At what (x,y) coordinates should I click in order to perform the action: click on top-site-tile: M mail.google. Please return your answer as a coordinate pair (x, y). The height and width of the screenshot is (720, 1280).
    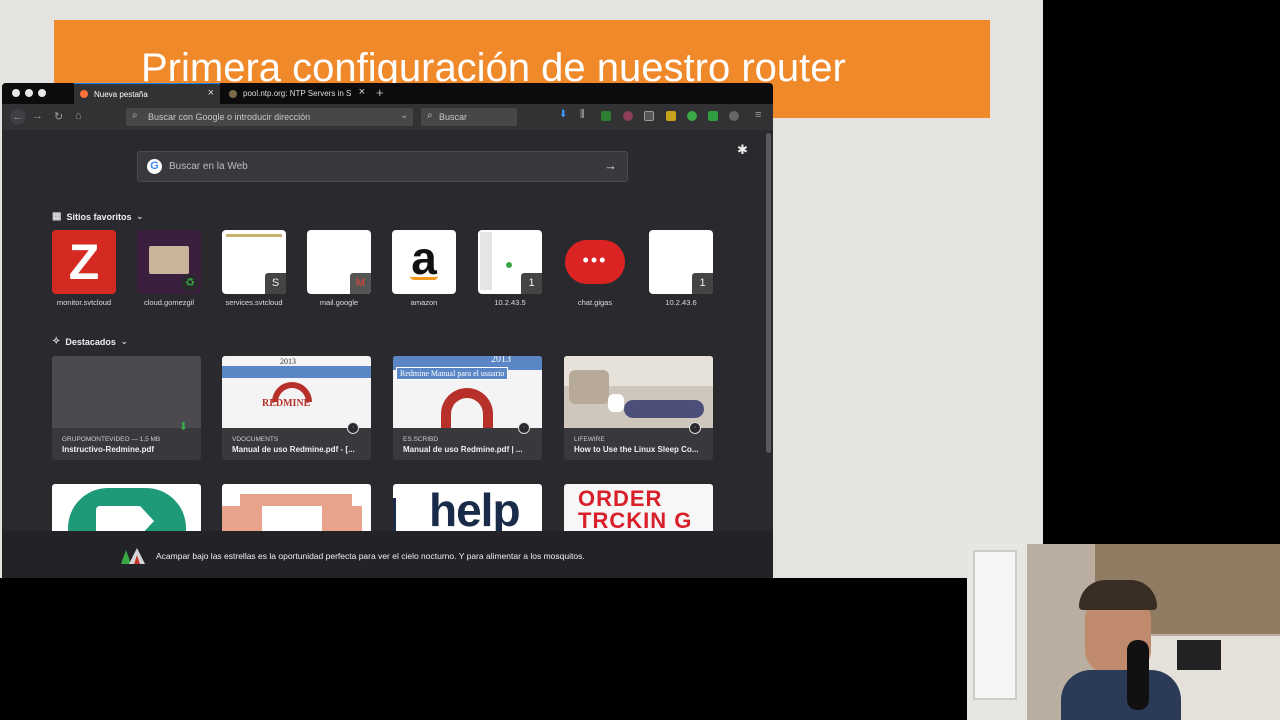
    Looking at the image, I should click on (339, 268).